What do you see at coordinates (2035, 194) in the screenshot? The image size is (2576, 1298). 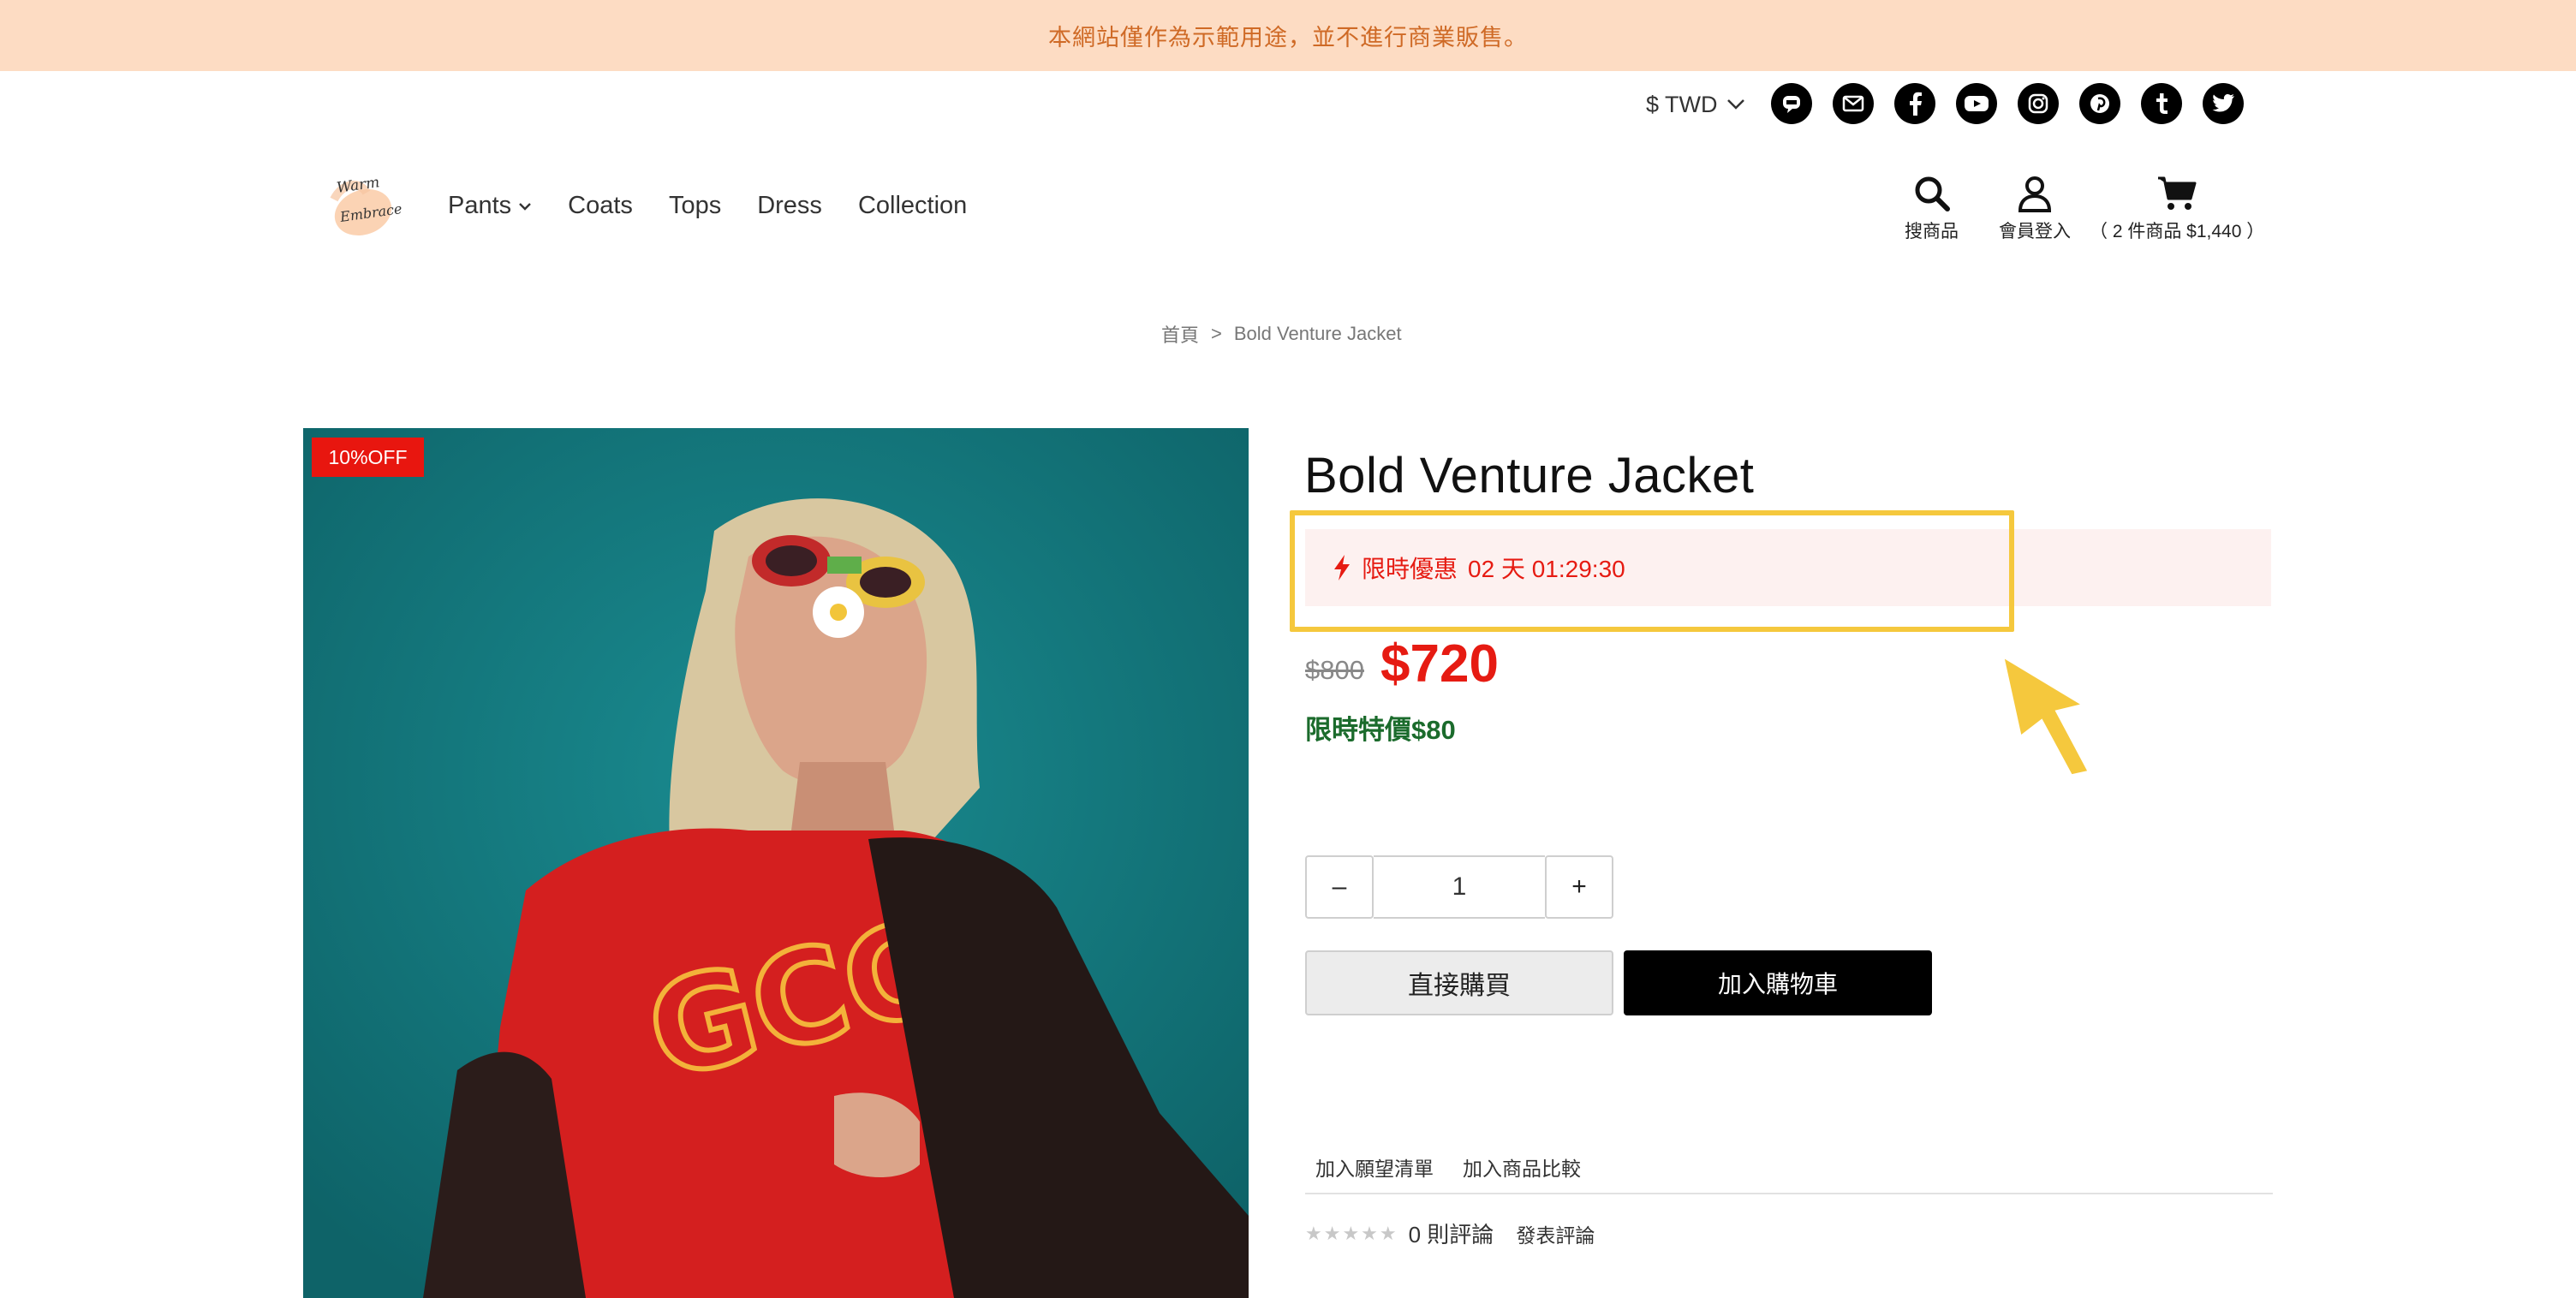 I see `user-icon` at bounding box center [2035, 194].